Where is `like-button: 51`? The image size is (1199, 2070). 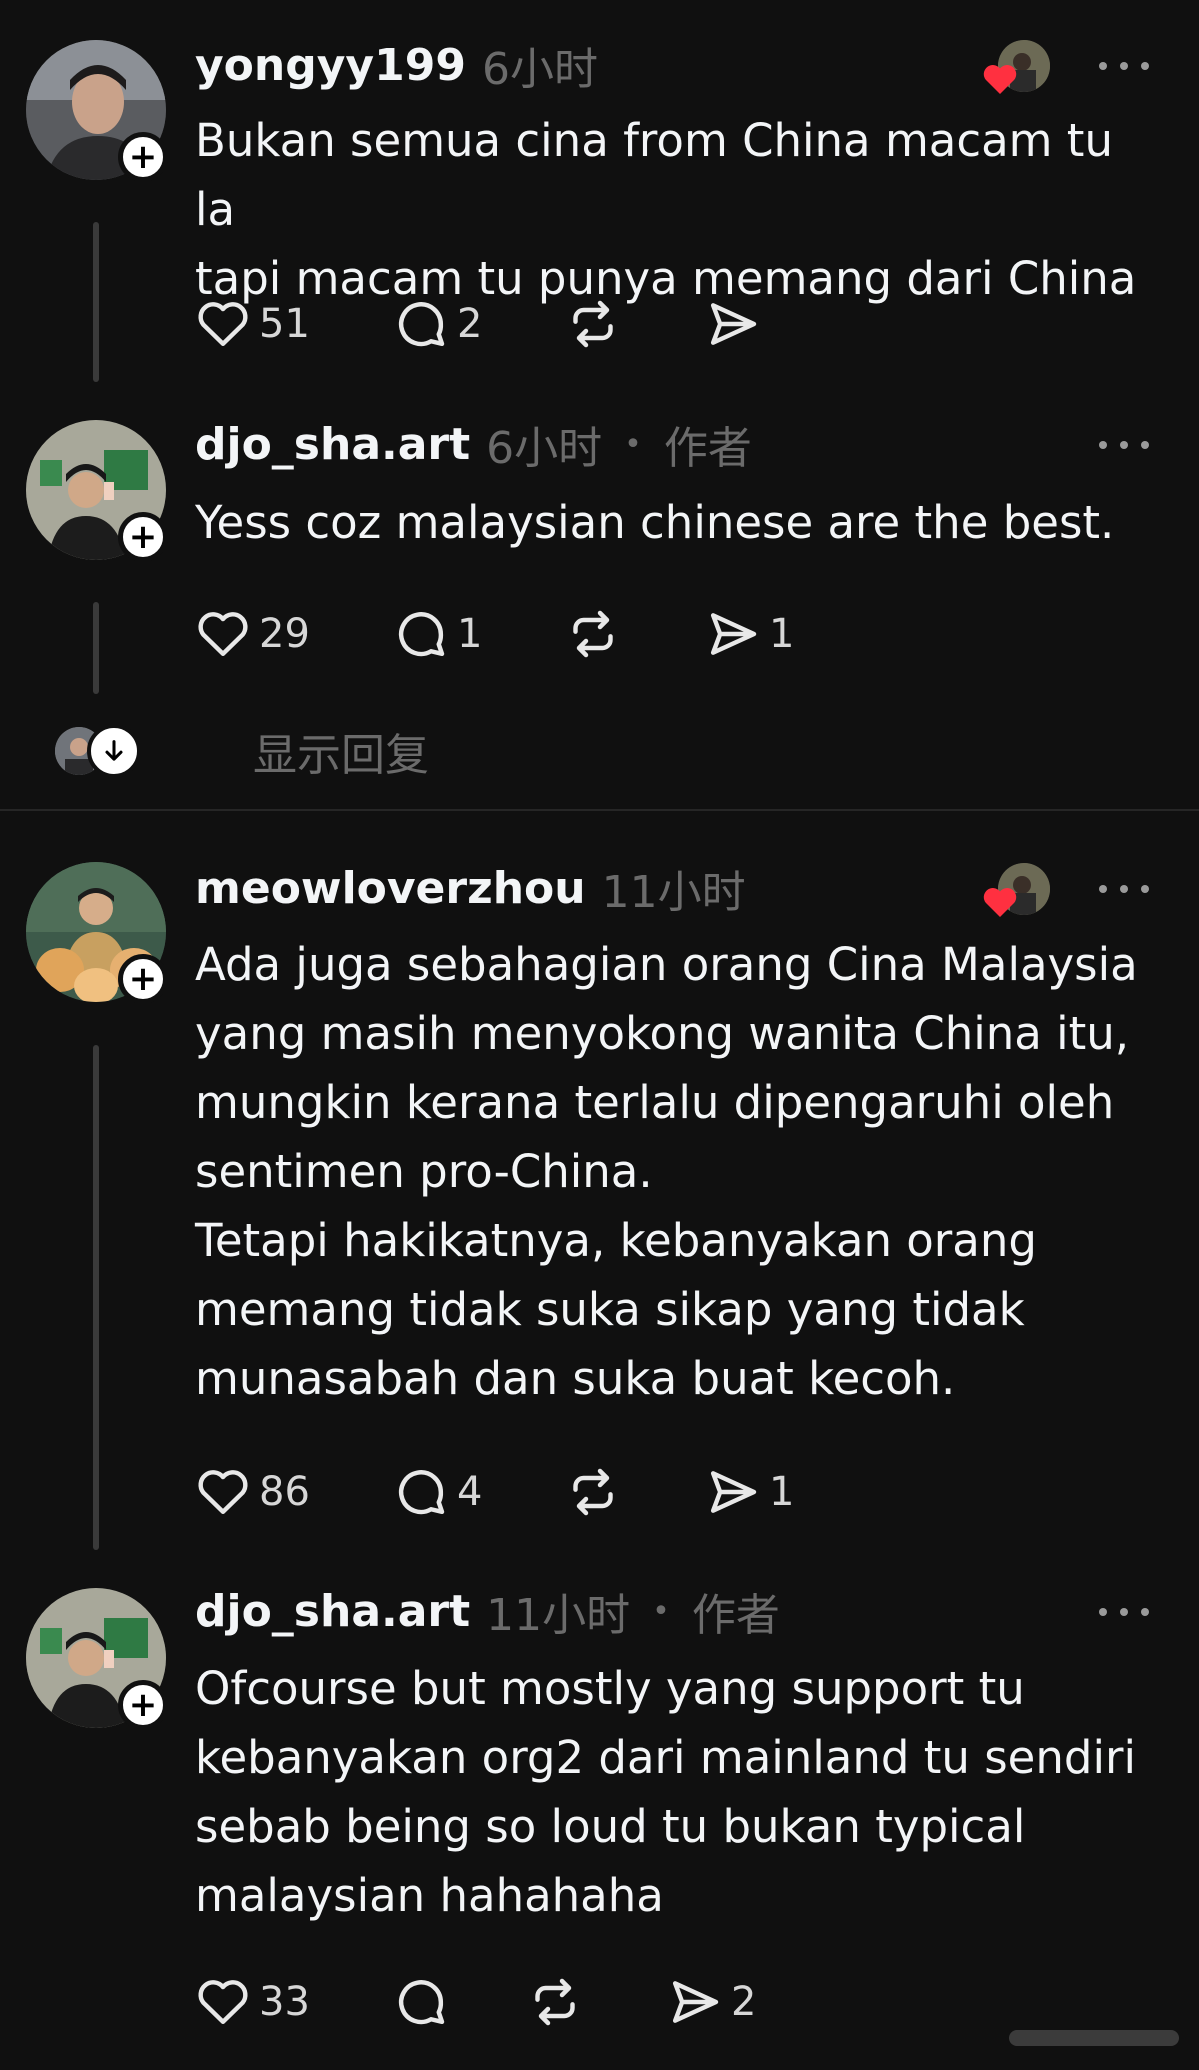 like-button: 51 is located at coordinates (252, 324).